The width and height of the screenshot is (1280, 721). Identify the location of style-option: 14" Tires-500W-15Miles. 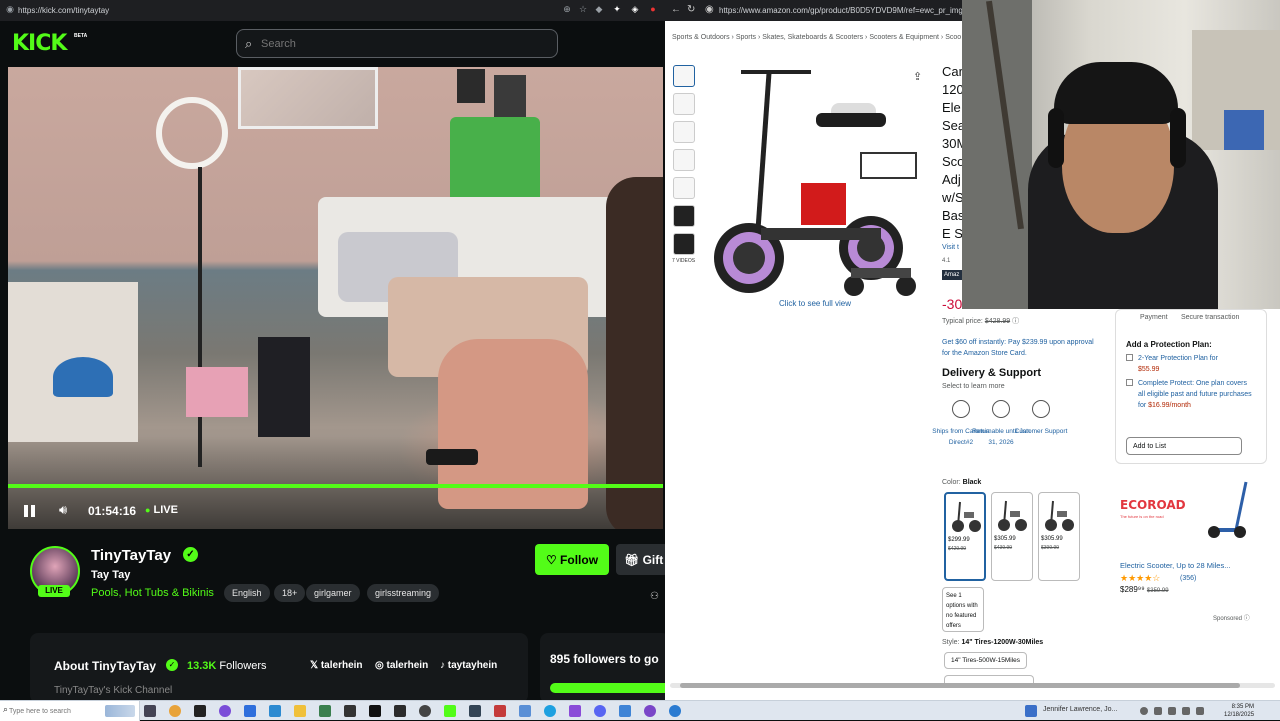
(986, 660).